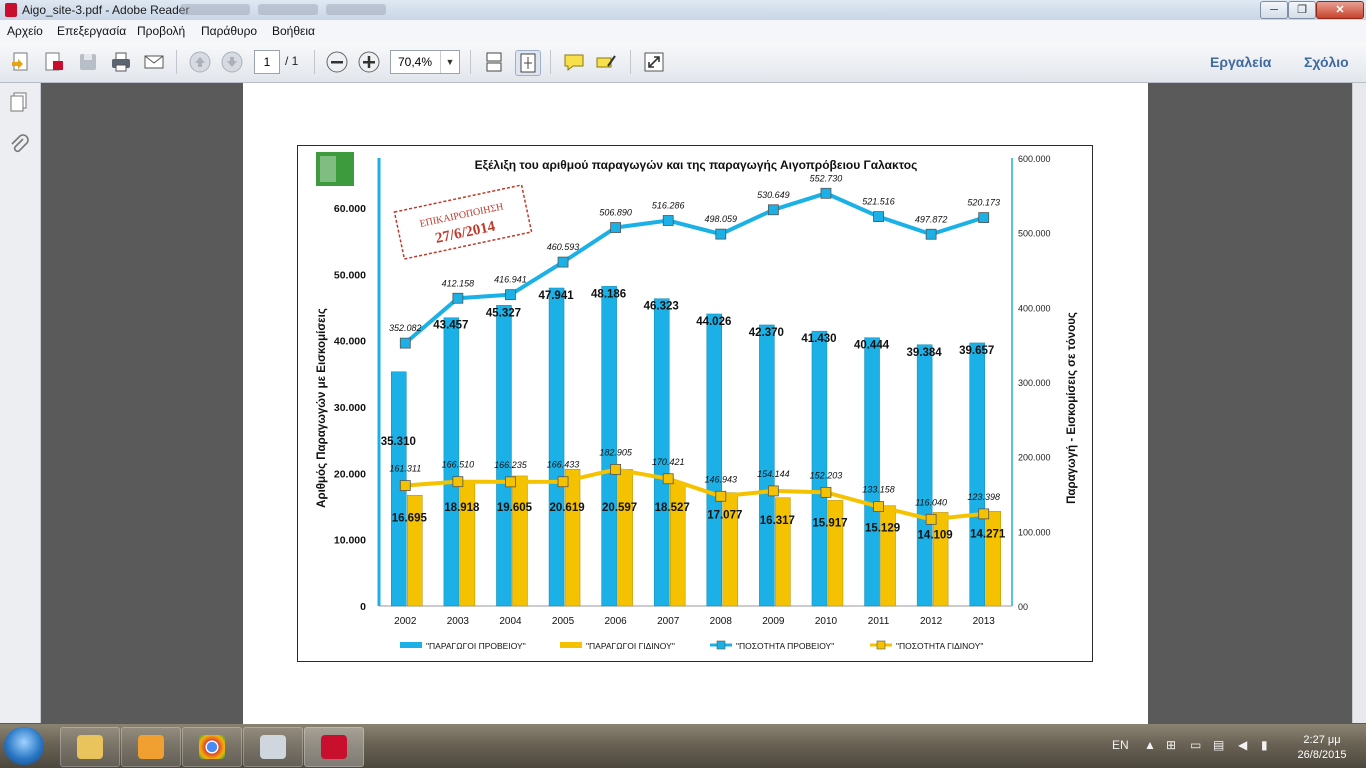 This screenshot has height=768, width=1366. I want to click on line-label-sheep-quantity: 552.730, so click(826, 178).